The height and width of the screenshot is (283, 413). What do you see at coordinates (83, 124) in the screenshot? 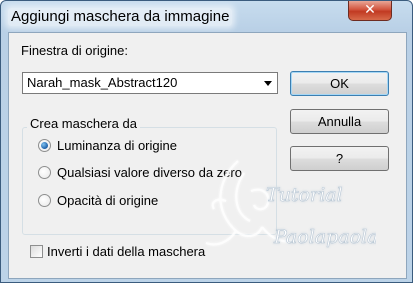
I see `mask-source-group-title: Crea maschera da` at bounding box center [83, 124].